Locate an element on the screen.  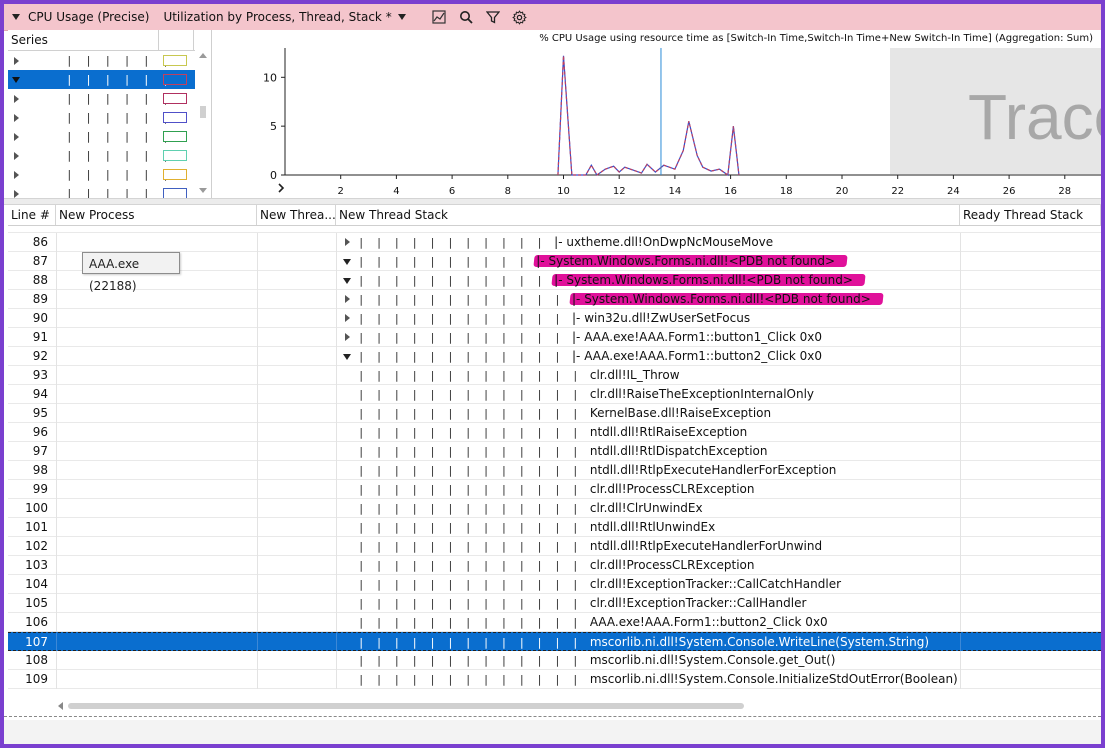
column-header-new-process: New Process is located at coordinates (156, 215).